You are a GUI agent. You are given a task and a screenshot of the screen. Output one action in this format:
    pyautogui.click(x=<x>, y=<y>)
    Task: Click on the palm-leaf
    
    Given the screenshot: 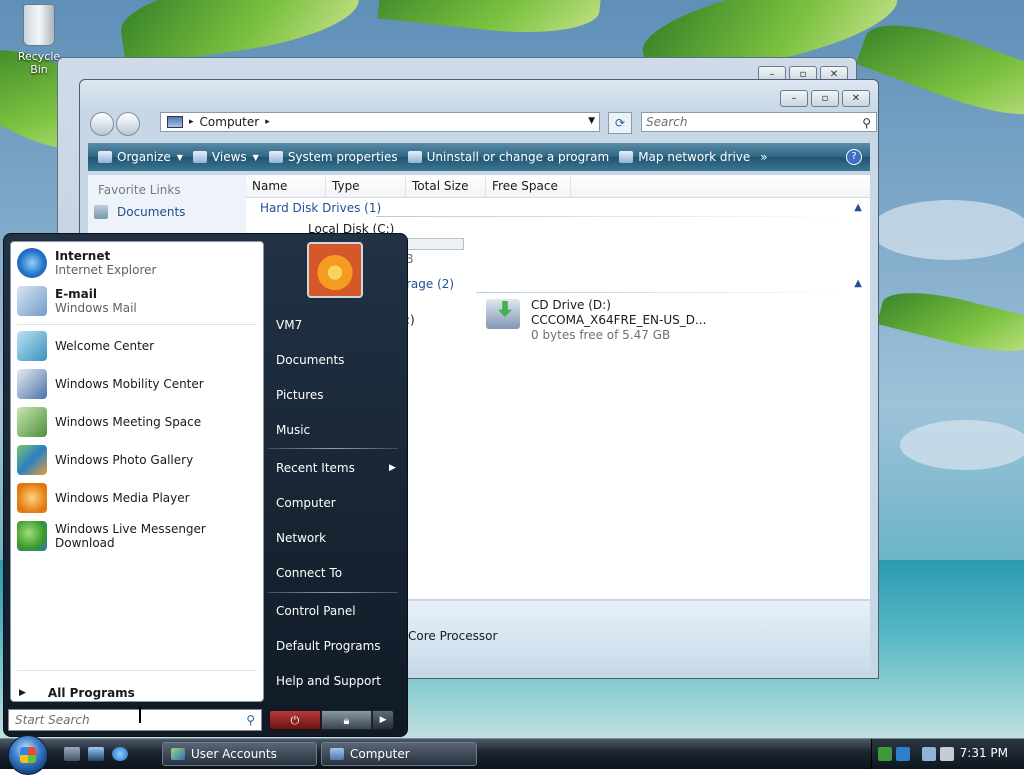 What is the action you would take?
    pyautogui.click(x=939, y=70)
    